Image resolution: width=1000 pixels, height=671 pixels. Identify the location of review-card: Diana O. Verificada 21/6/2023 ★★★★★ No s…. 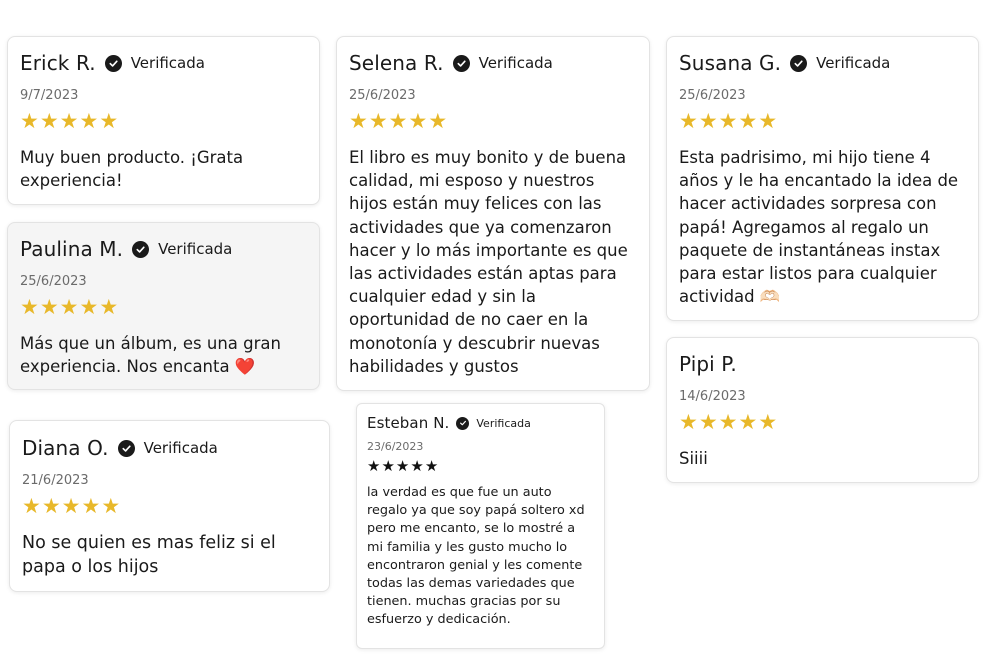
(169, 506).